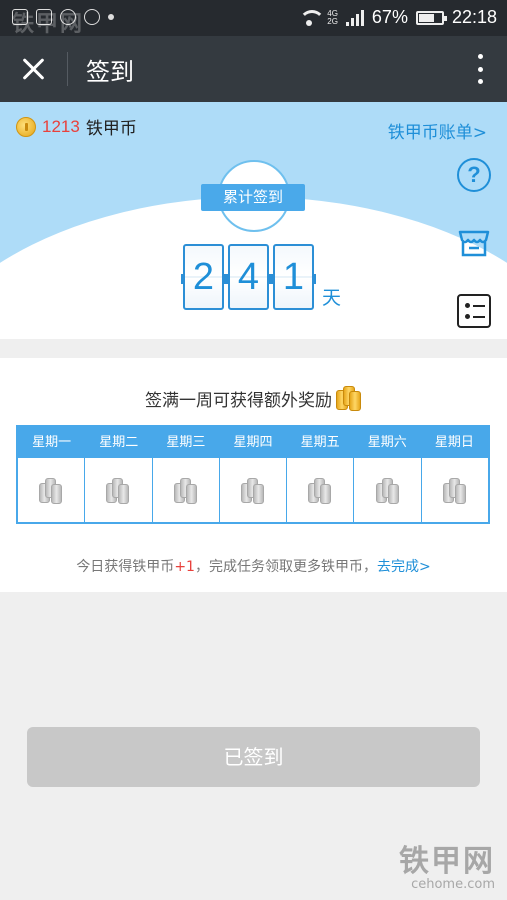 This screenshot has height=900, width=507. I want to click on weekday-label: 星期日, so click(454, 442).